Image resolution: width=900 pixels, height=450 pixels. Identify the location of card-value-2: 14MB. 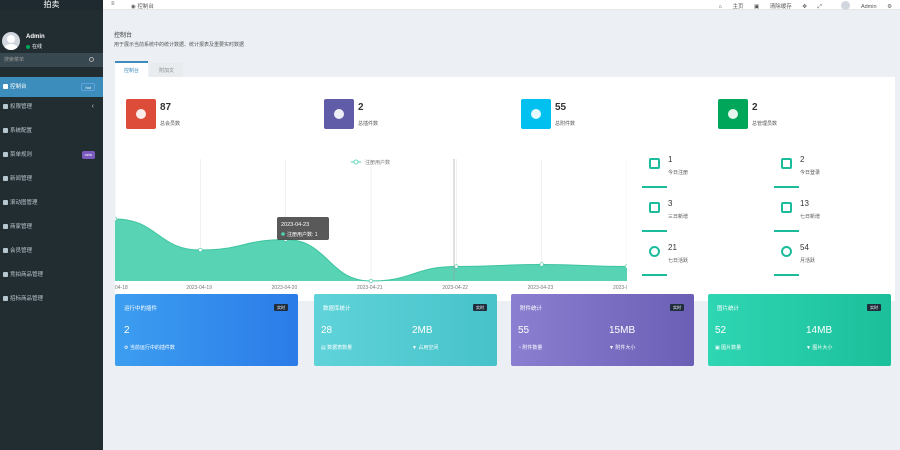
(819, 330).